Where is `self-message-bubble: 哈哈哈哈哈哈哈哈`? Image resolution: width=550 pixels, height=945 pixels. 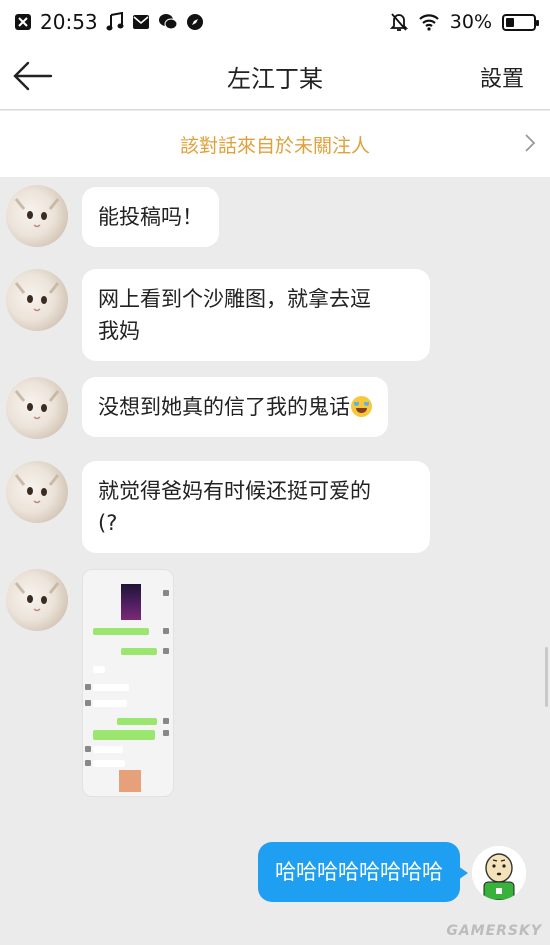
self-message-bubble: 哈哈哈哈哈哈哈哈 is located at coordinates (363, 872).